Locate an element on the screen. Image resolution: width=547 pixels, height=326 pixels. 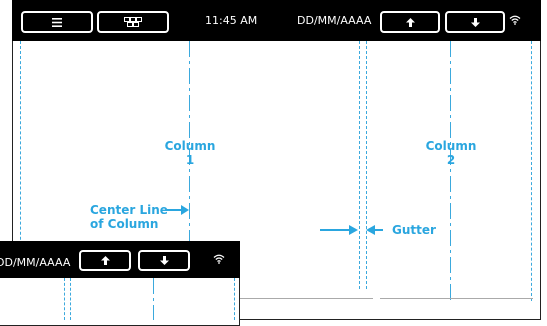
gutter-label: Gutter is located at coordinates (414, 230).